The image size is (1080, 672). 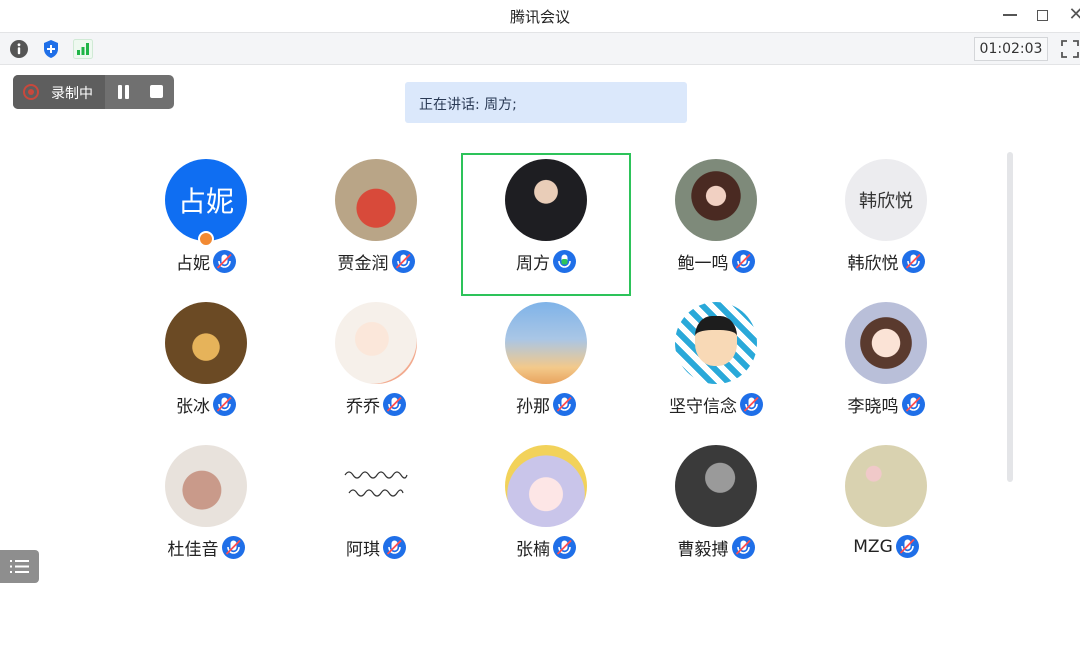 I want to click on participant-name-line: 张冰, so click(x=206, y=404).